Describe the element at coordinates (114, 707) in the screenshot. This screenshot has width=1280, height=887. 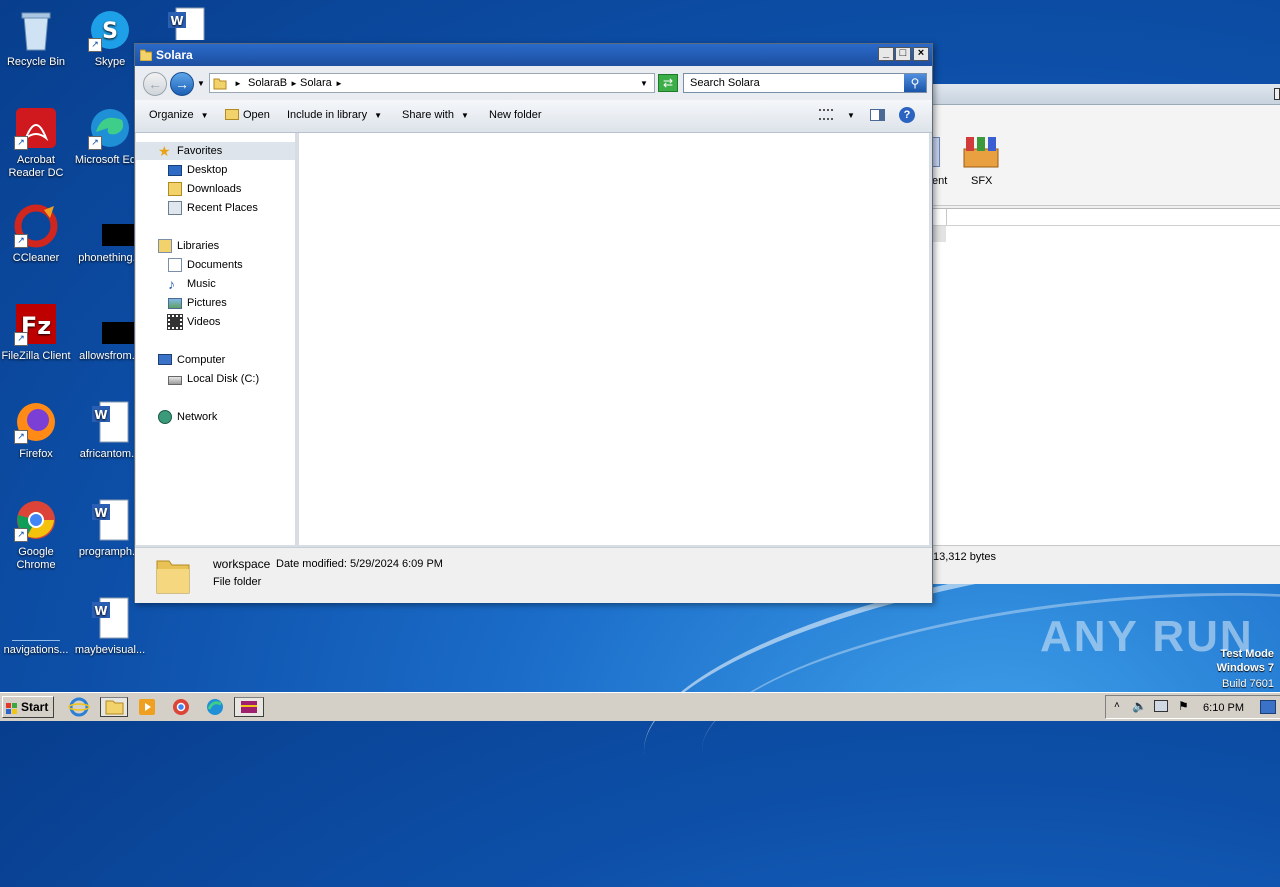
I see `file-explorer-icon` at that location.